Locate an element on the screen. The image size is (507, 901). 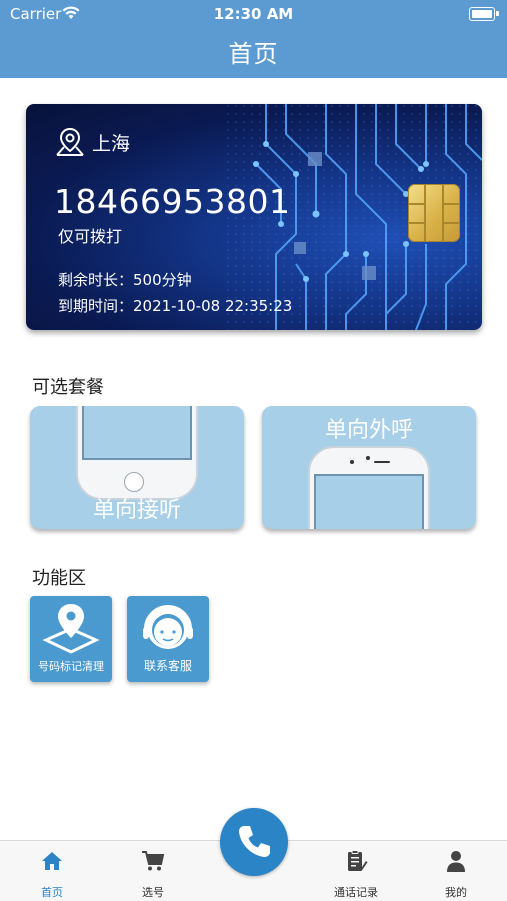
number-mark-clean-button: 号码标记清理 is located at coordinates (71, 639).